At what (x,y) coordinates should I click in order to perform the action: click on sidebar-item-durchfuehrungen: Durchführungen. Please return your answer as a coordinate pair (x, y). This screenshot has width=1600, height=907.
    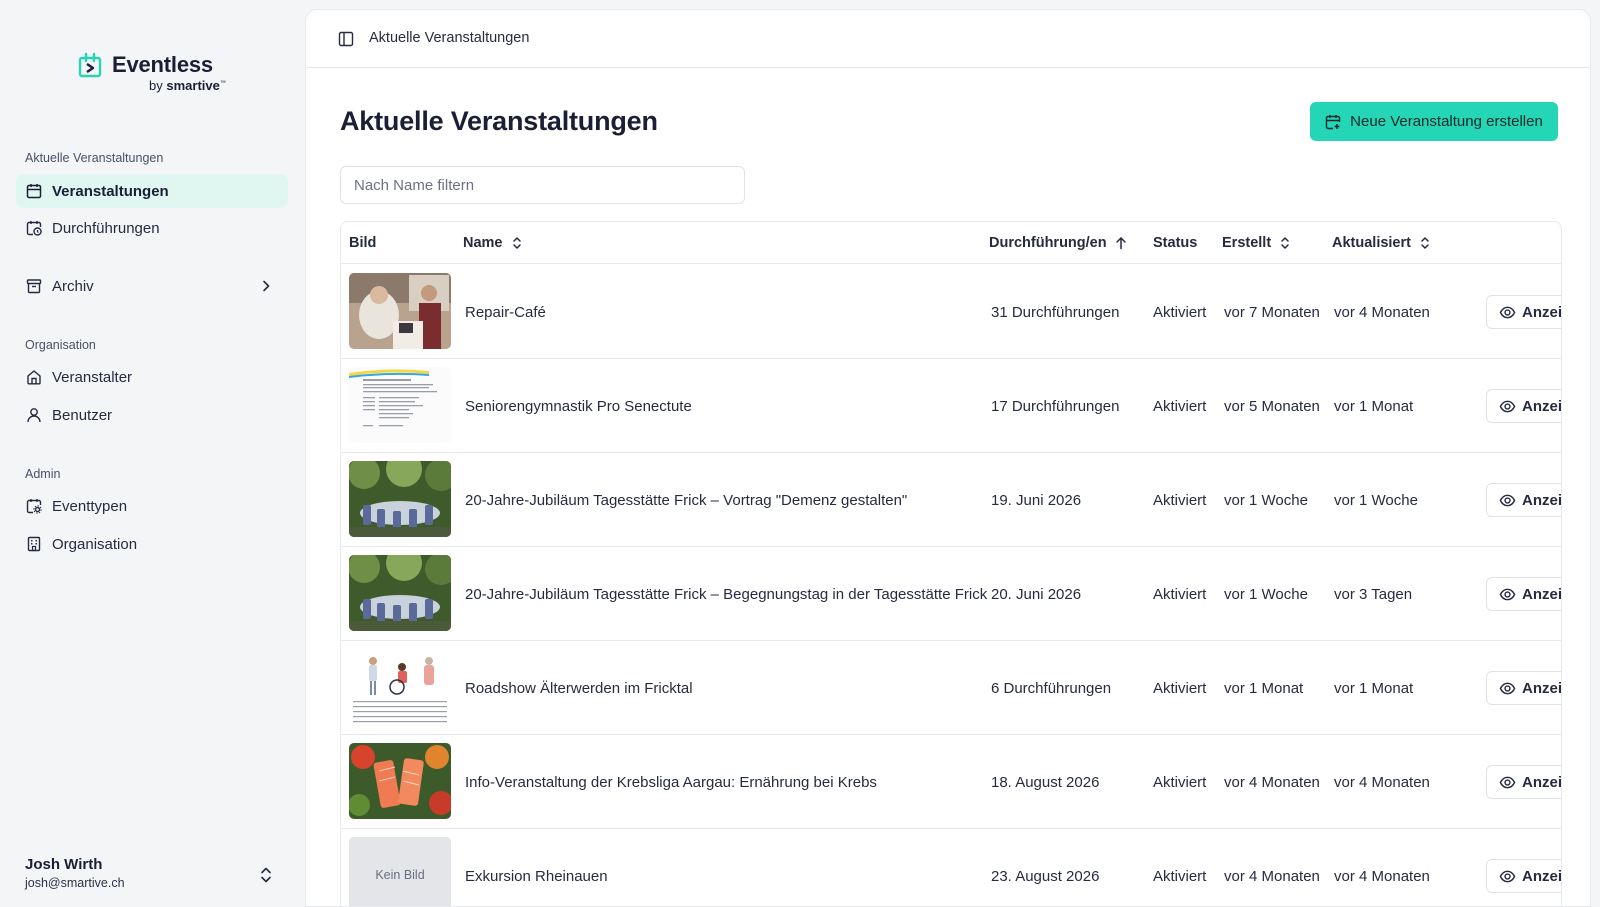
    Looking at the image, I should click on (152, 228).